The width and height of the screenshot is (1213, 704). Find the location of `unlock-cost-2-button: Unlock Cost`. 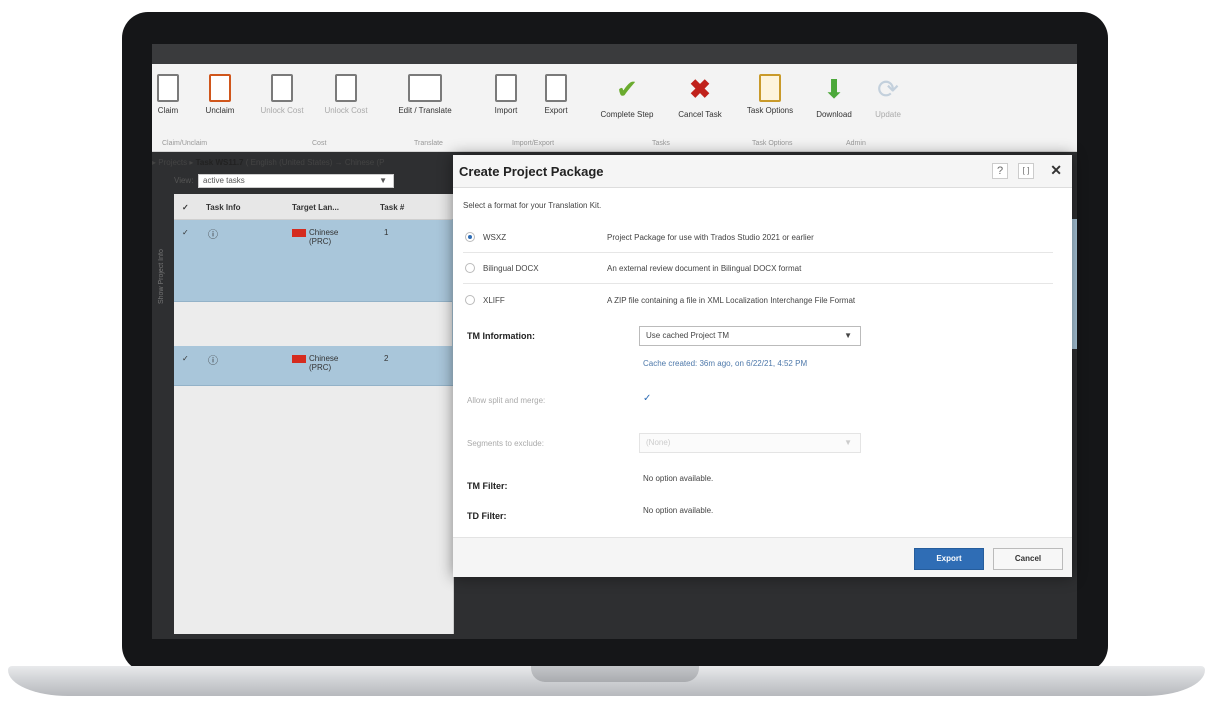

unlock-cost-2-button: Unlock Cost is located at coordinates (346, 93).